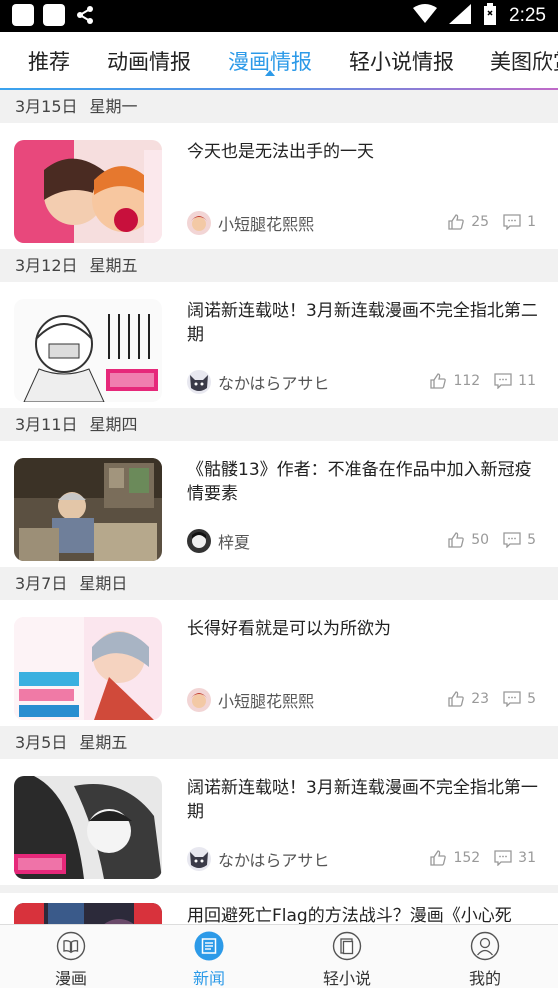 The height and width of the screenshot is (988, 558). Describe the element at coordinates (365, 914) in the screenshot. I see `news-title: 用回避死亡Flag的方法战斗？漫画《小心死` at that location.